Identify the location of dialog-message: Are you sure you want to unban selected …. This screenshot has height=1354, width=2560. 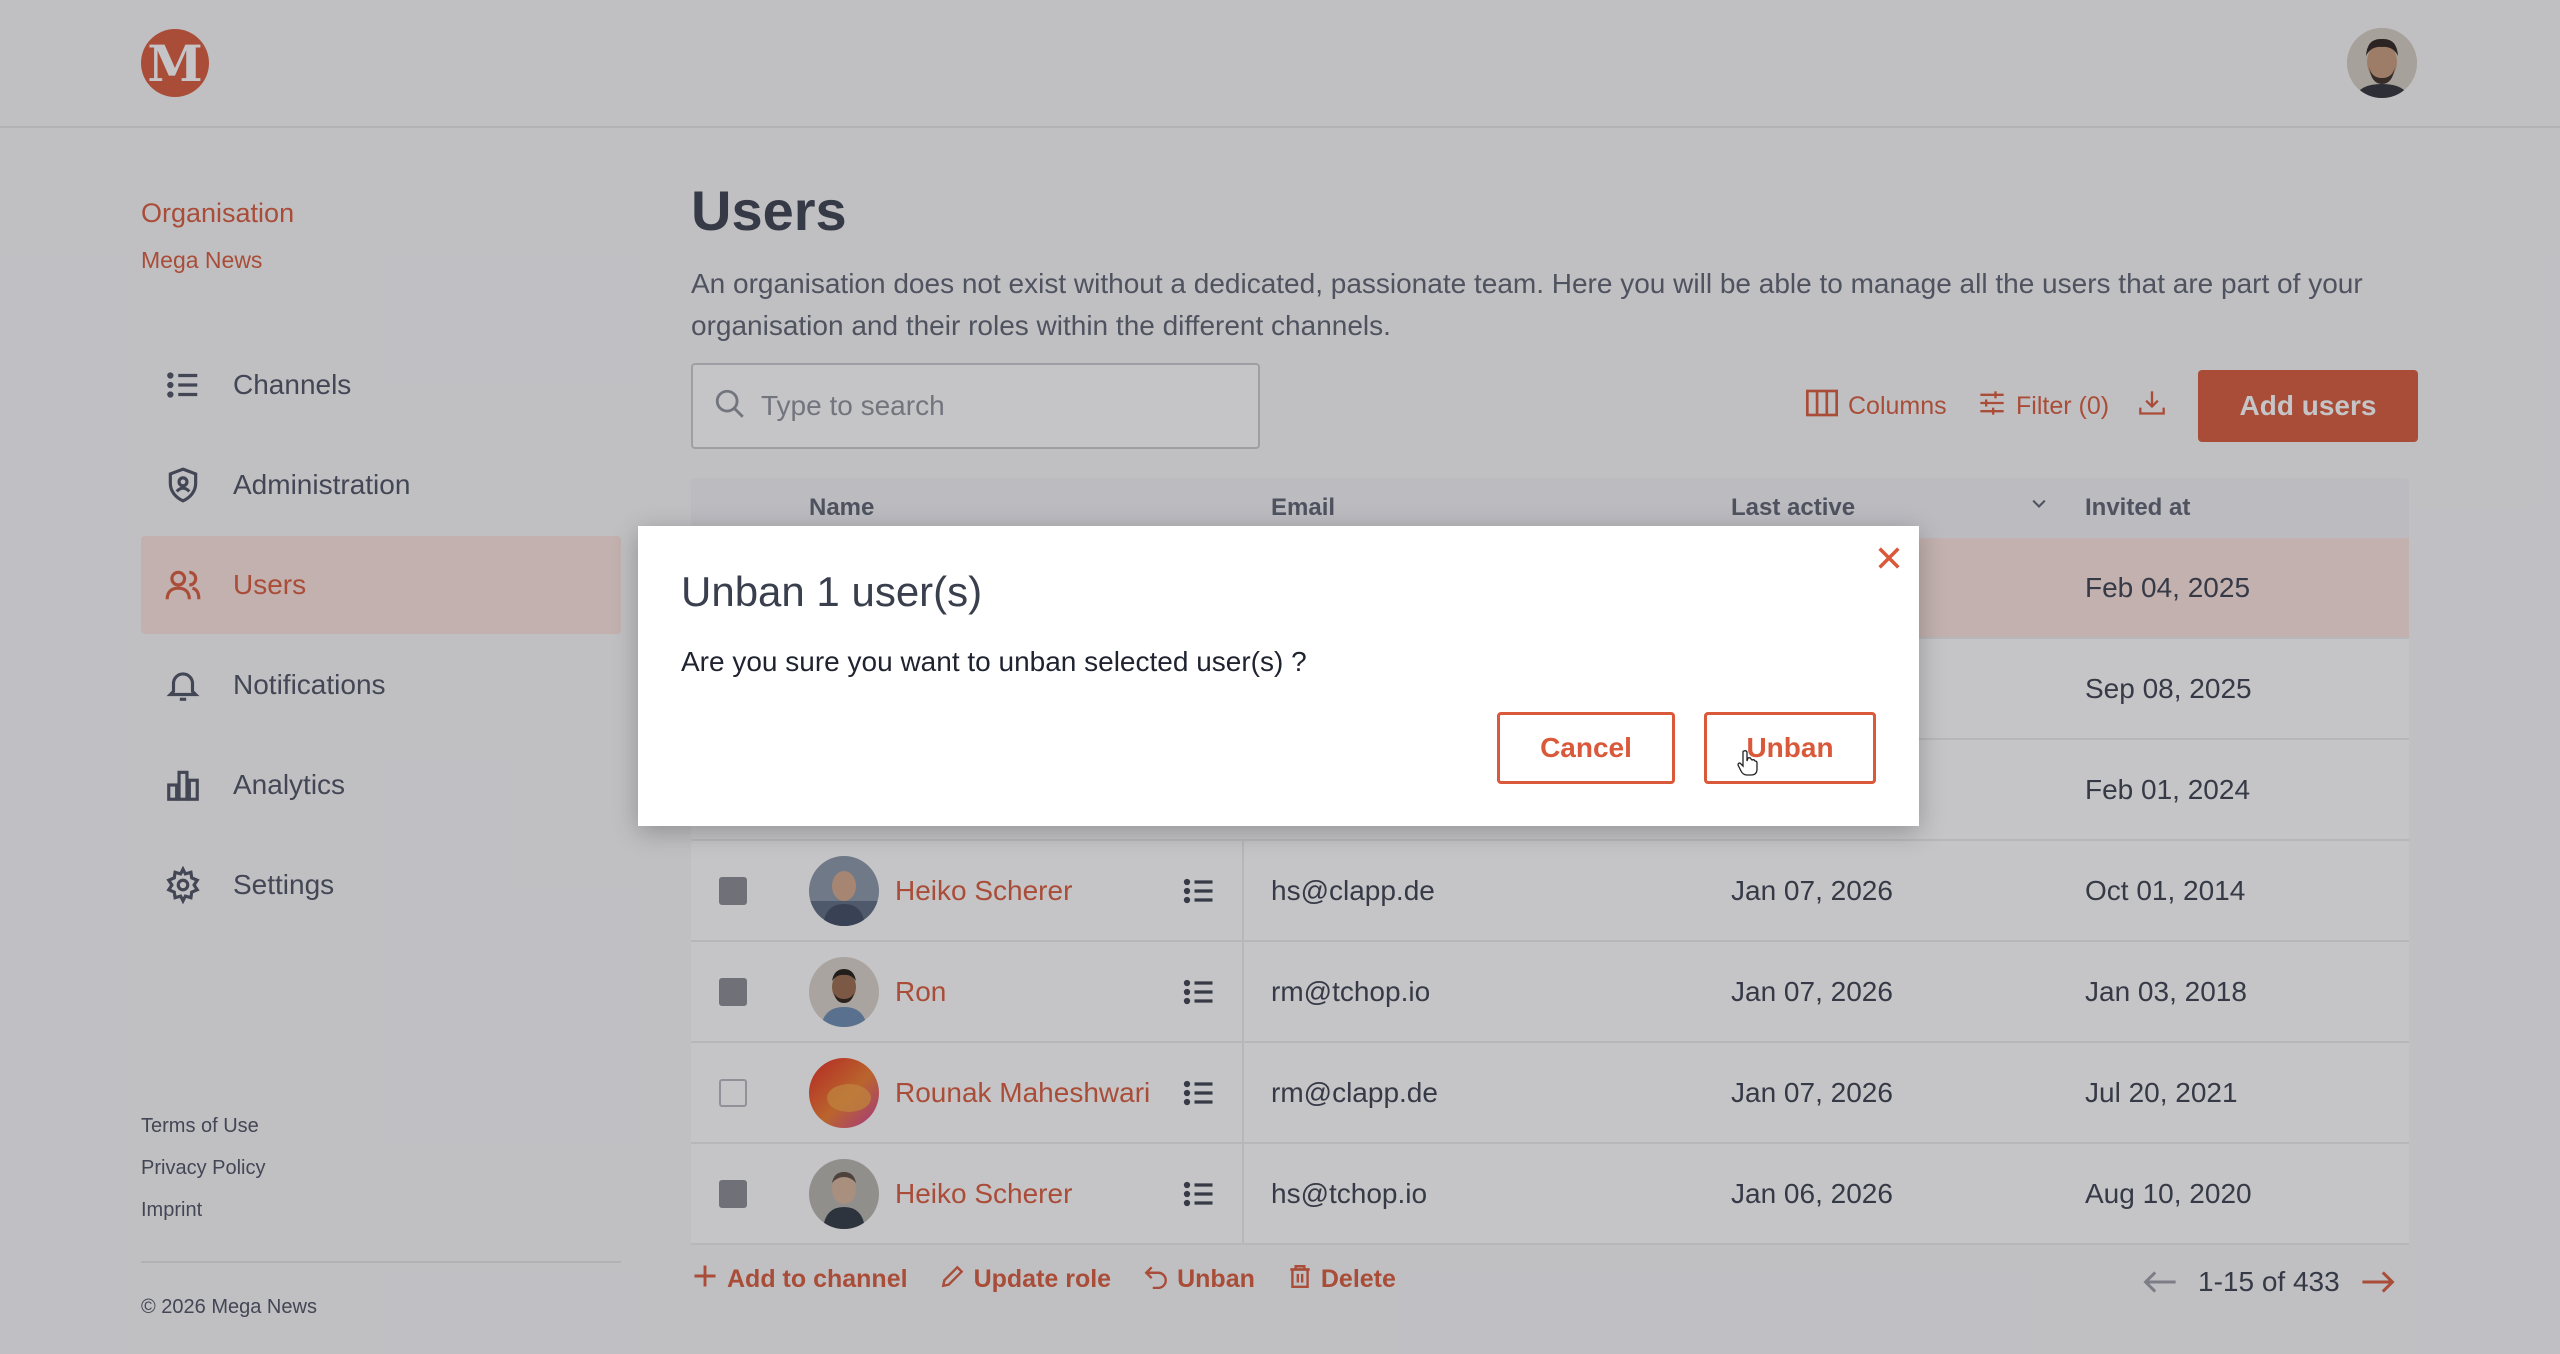
(994, 661).